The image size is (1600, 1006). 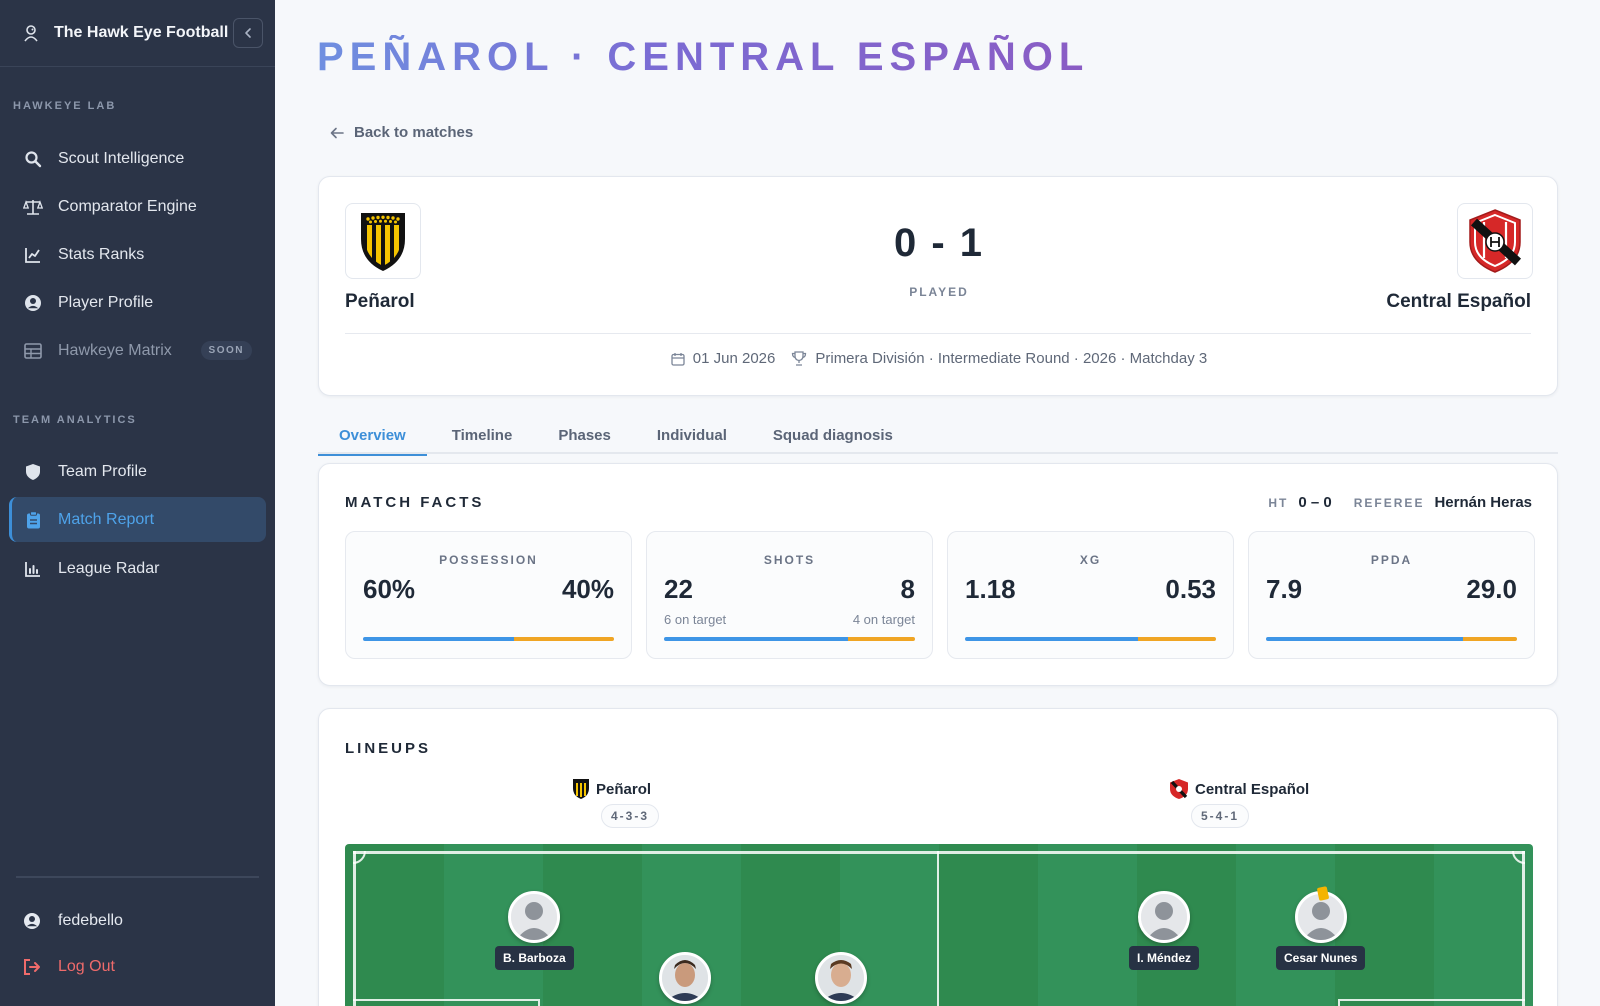 What do you see at coordinates (1339, 1002) in the screenshot?
I see `penalty-box-right-side` at bounding box center [1339, 1002].